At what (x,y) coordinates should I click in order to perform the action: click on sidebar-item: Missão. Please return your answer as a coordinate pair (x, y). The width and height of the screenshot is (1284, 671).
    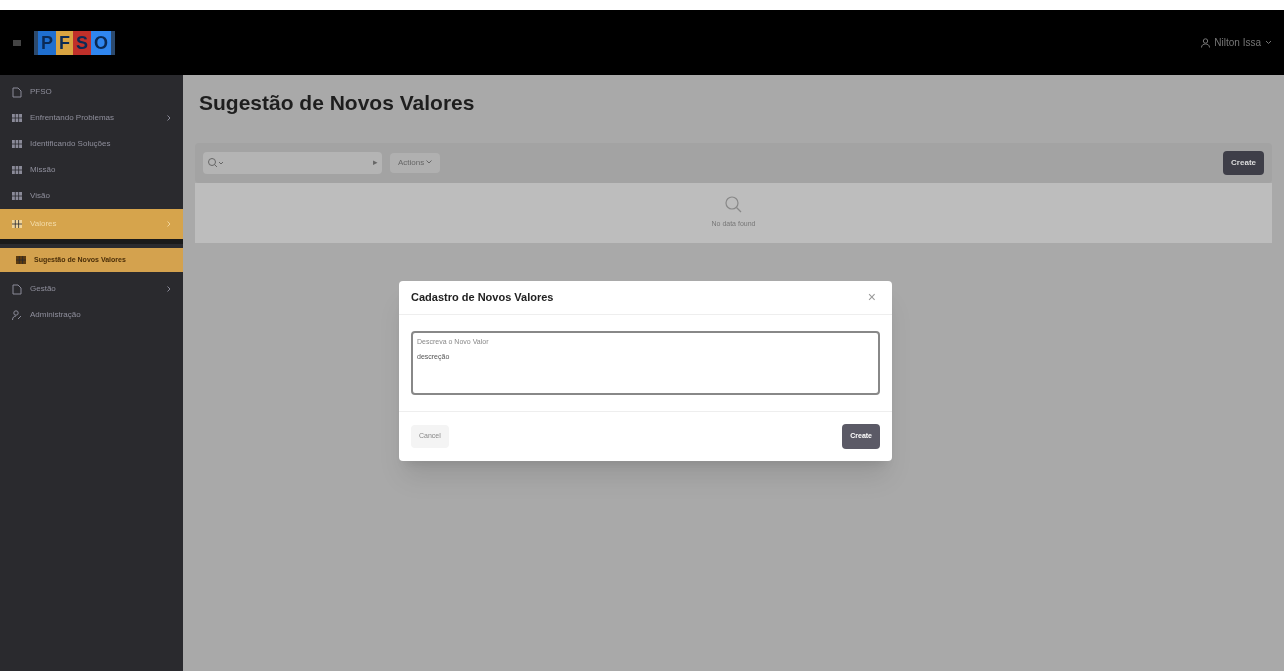
    Looking at the image, I should click on (91, 170).